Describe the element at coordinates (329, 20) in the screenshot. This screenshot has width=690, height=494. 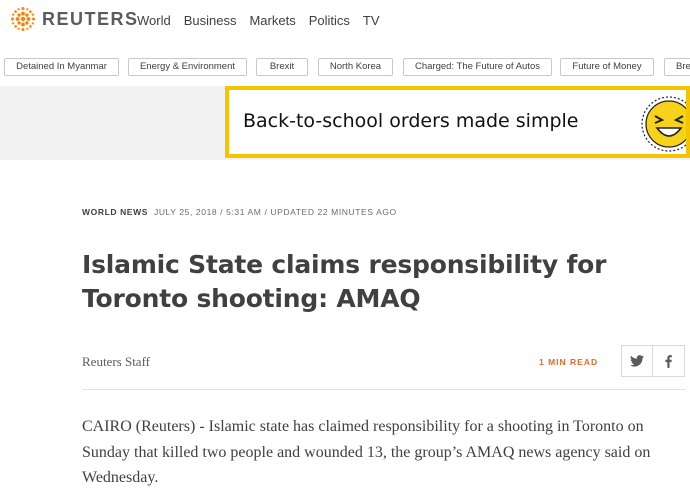
I see `nav-politics: Politics` at that location.